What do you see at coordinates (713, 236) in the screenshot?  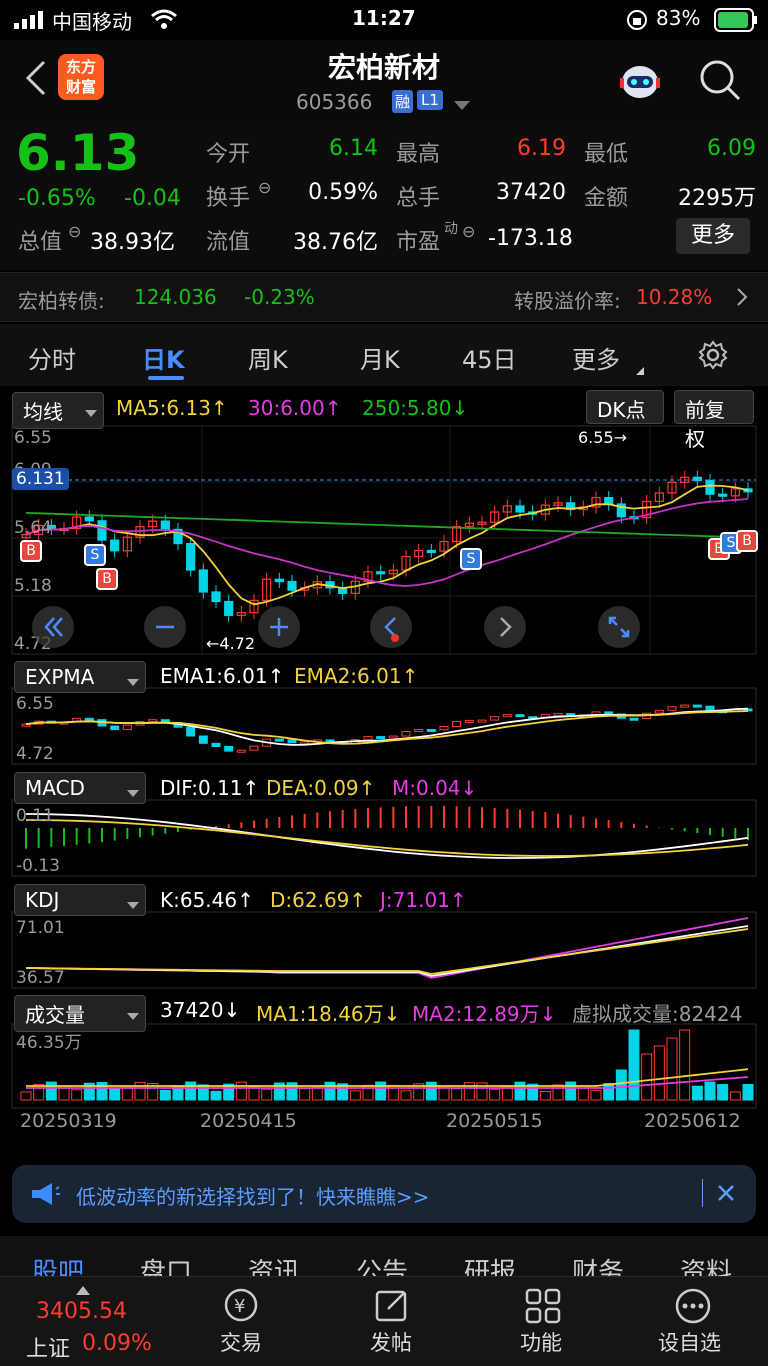 I see `more-button: 更多` at bounding box center [713, 236].